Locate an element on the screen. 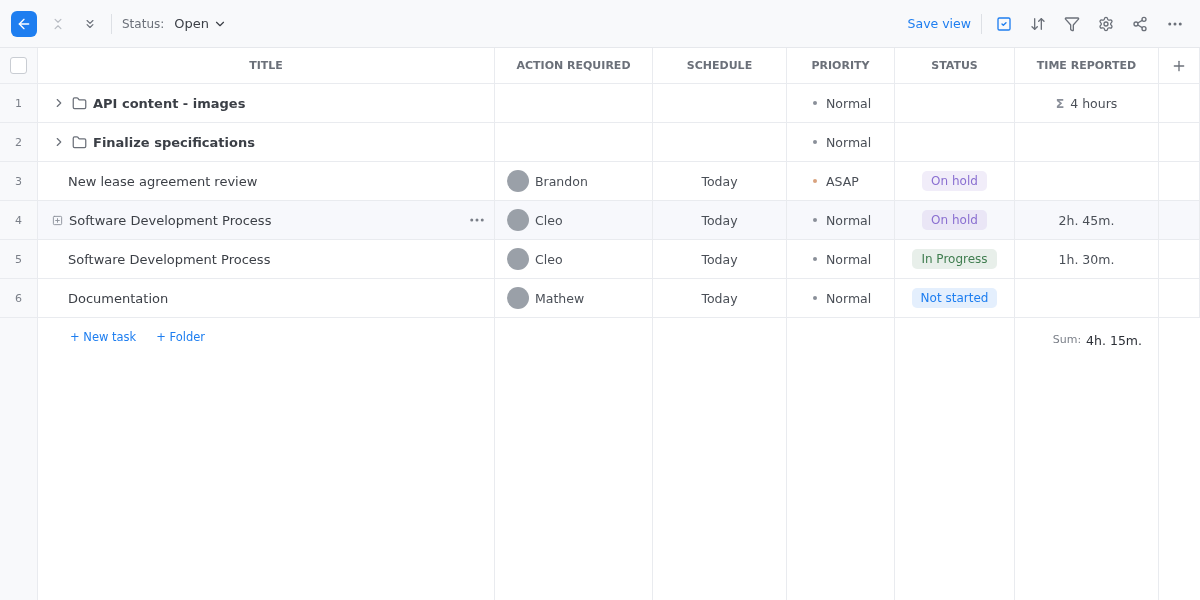 This screenshot has height=600, width=1200. task-title: Finalize specifications is located at coordinates (174, 142).